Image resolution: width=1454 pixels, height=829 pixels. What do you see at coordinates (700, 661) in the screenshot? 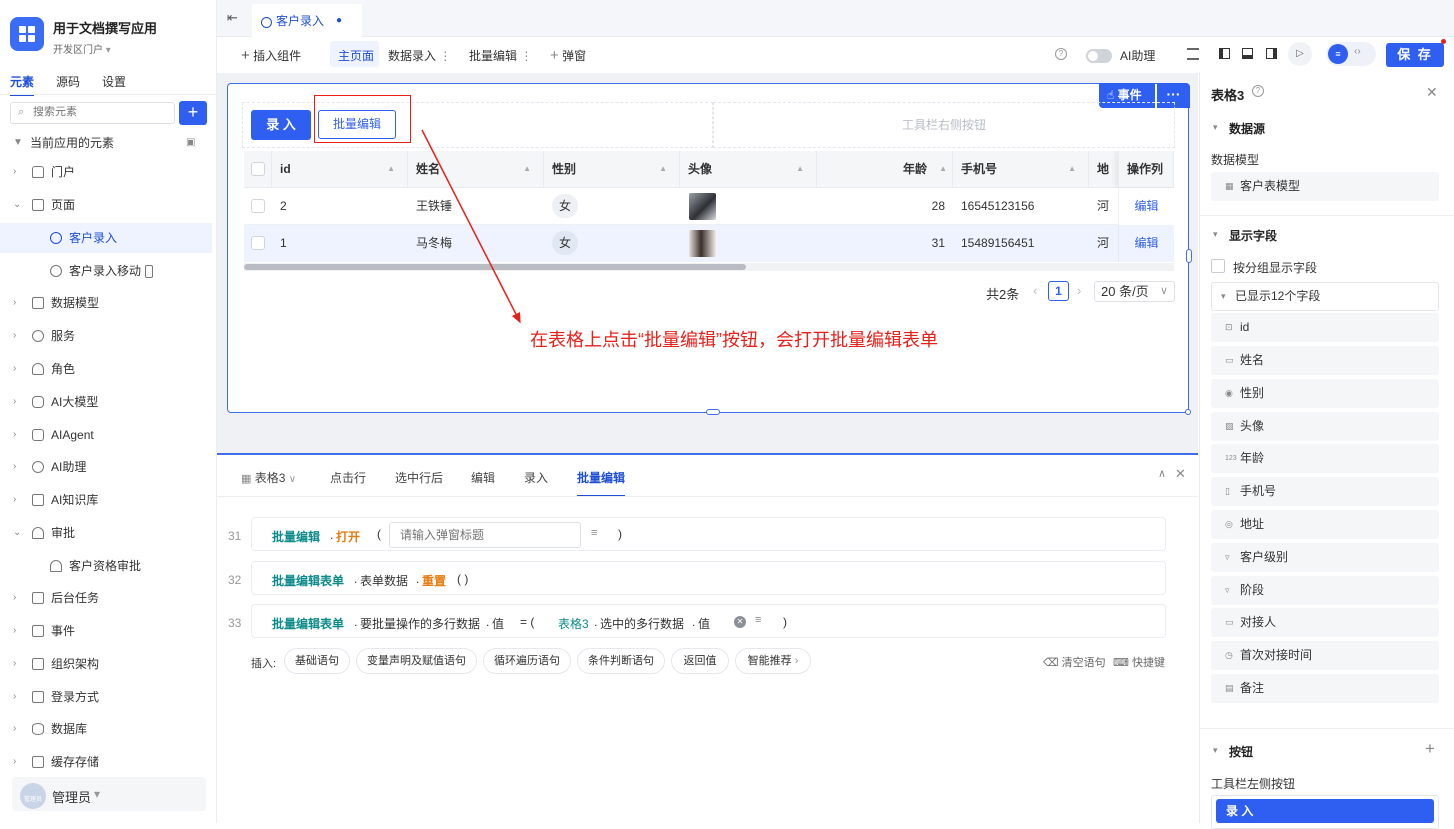
I see `pill-return: 返回值` at bounding box center [700, 661].